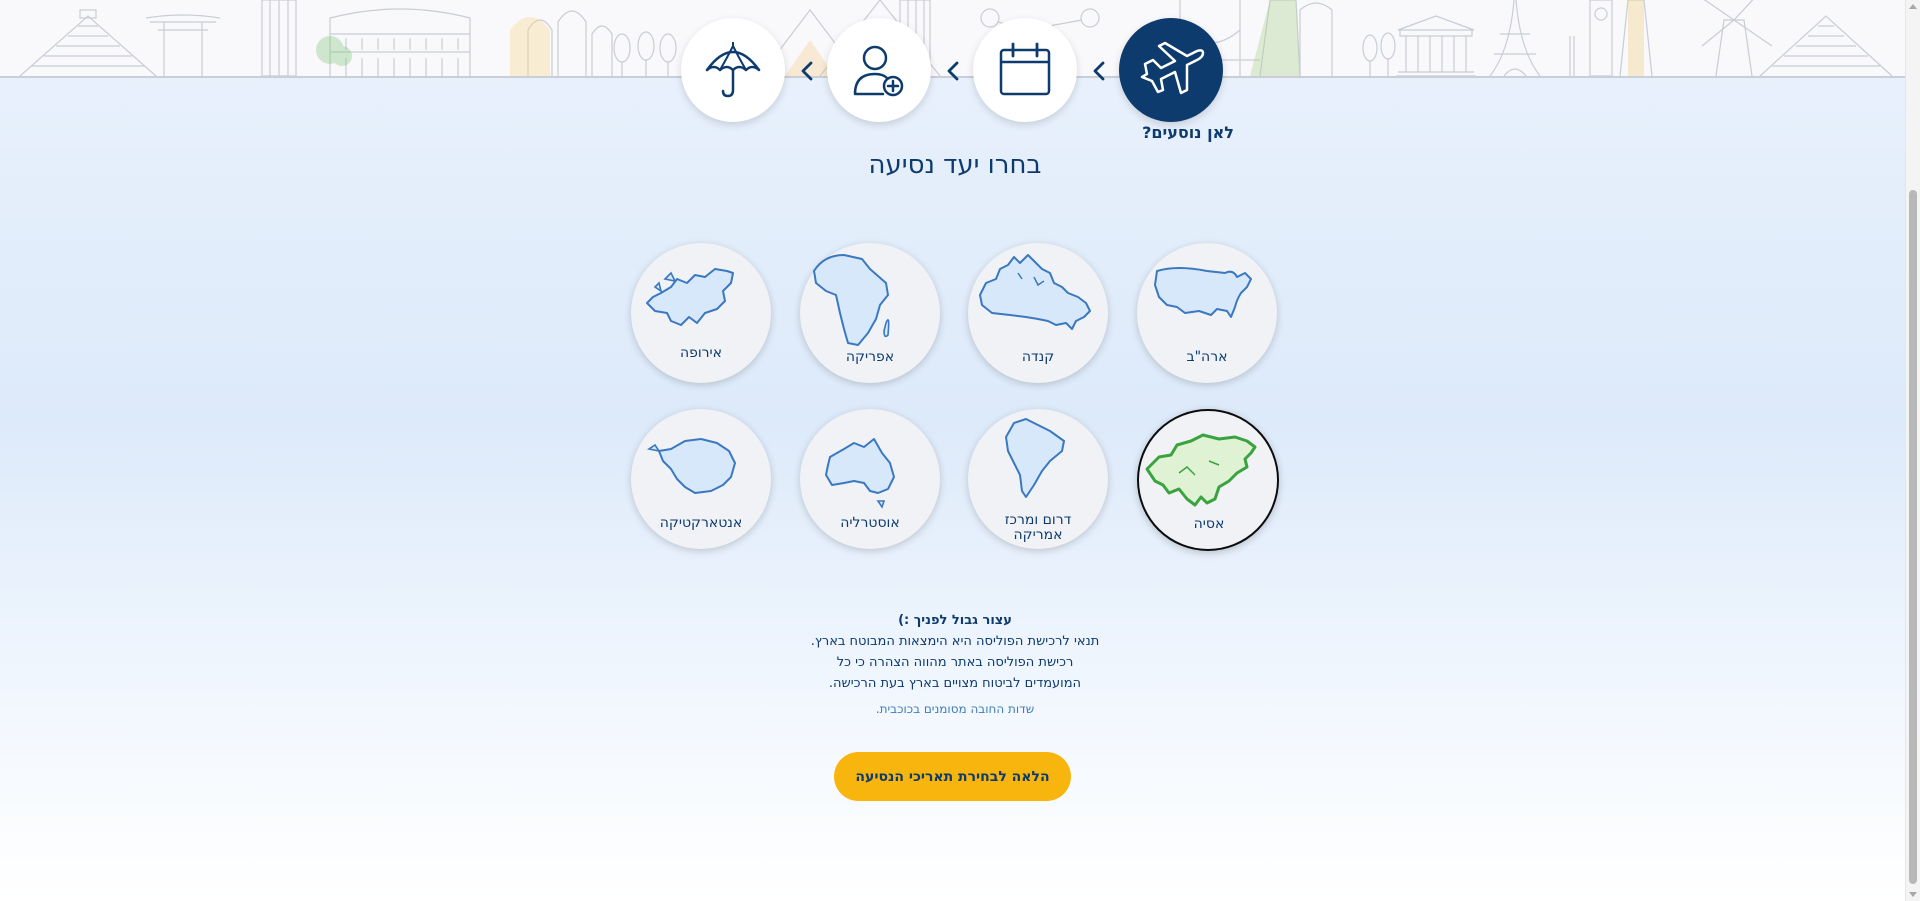 This screenshot has height=901, width=1920. What do you see at coordinates (1038, 535) in the screenshot?
I see `destination-label-line2: אמריקה` at bounding box center [1038, 535].